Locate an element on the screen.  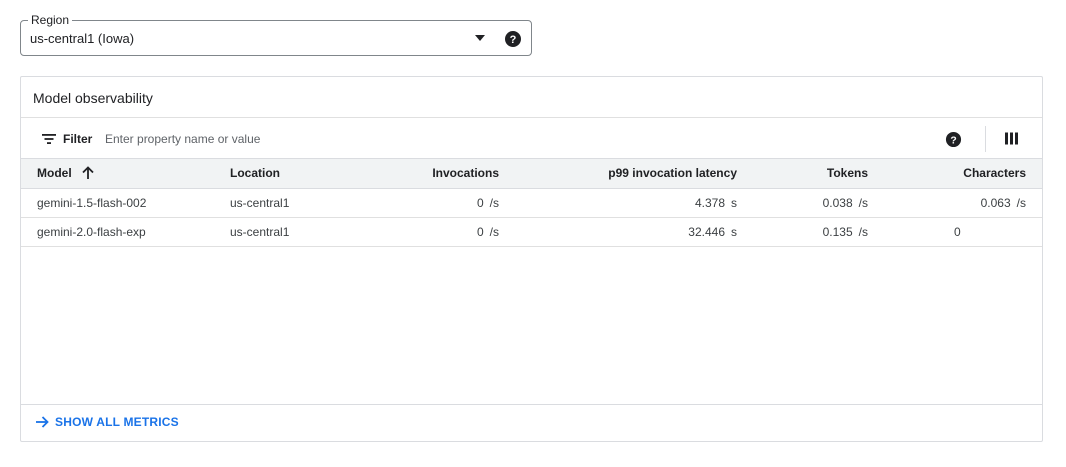
filter-bar: Filter ? is located at coordinates (531, 138).